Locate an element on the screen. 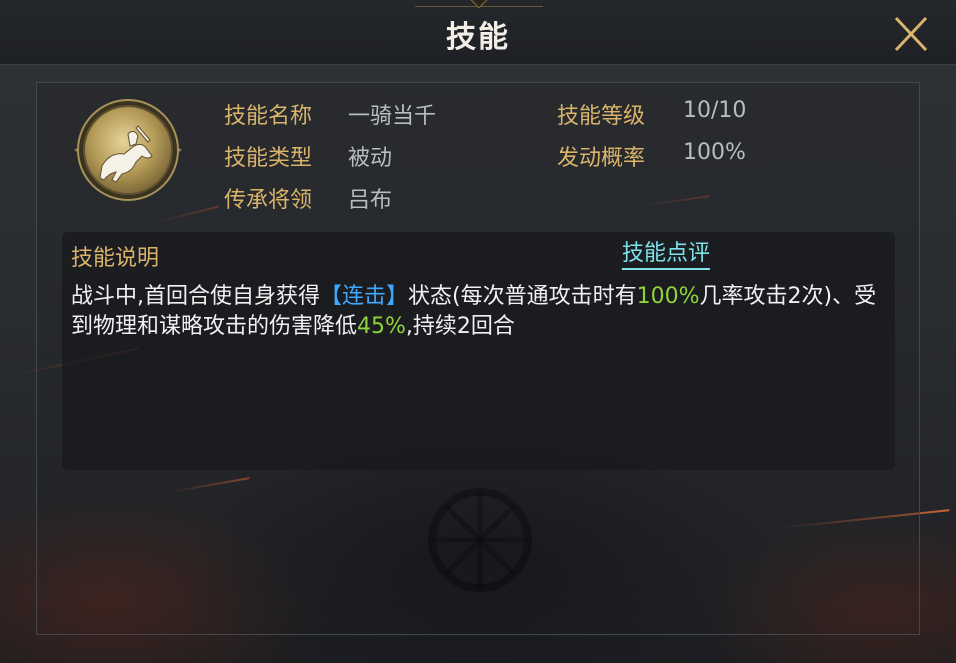 This screenshot has height=663, width=956. description-title: 技能说明 is located at coordinates (115, 258).